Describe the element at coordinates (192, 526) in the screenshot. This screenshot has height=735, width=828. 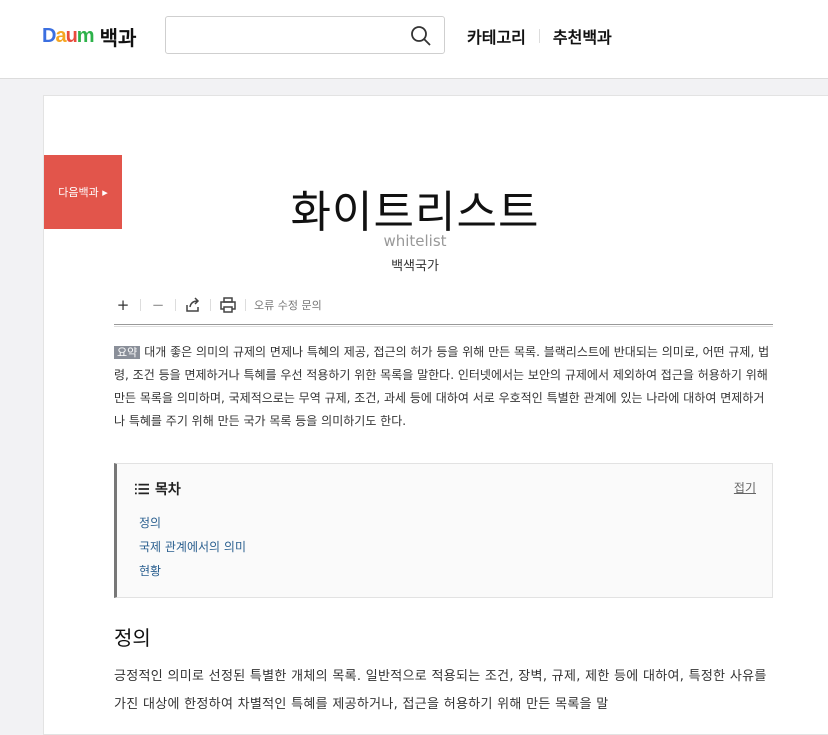
I see `toc-item-definition: 정의` at that location.